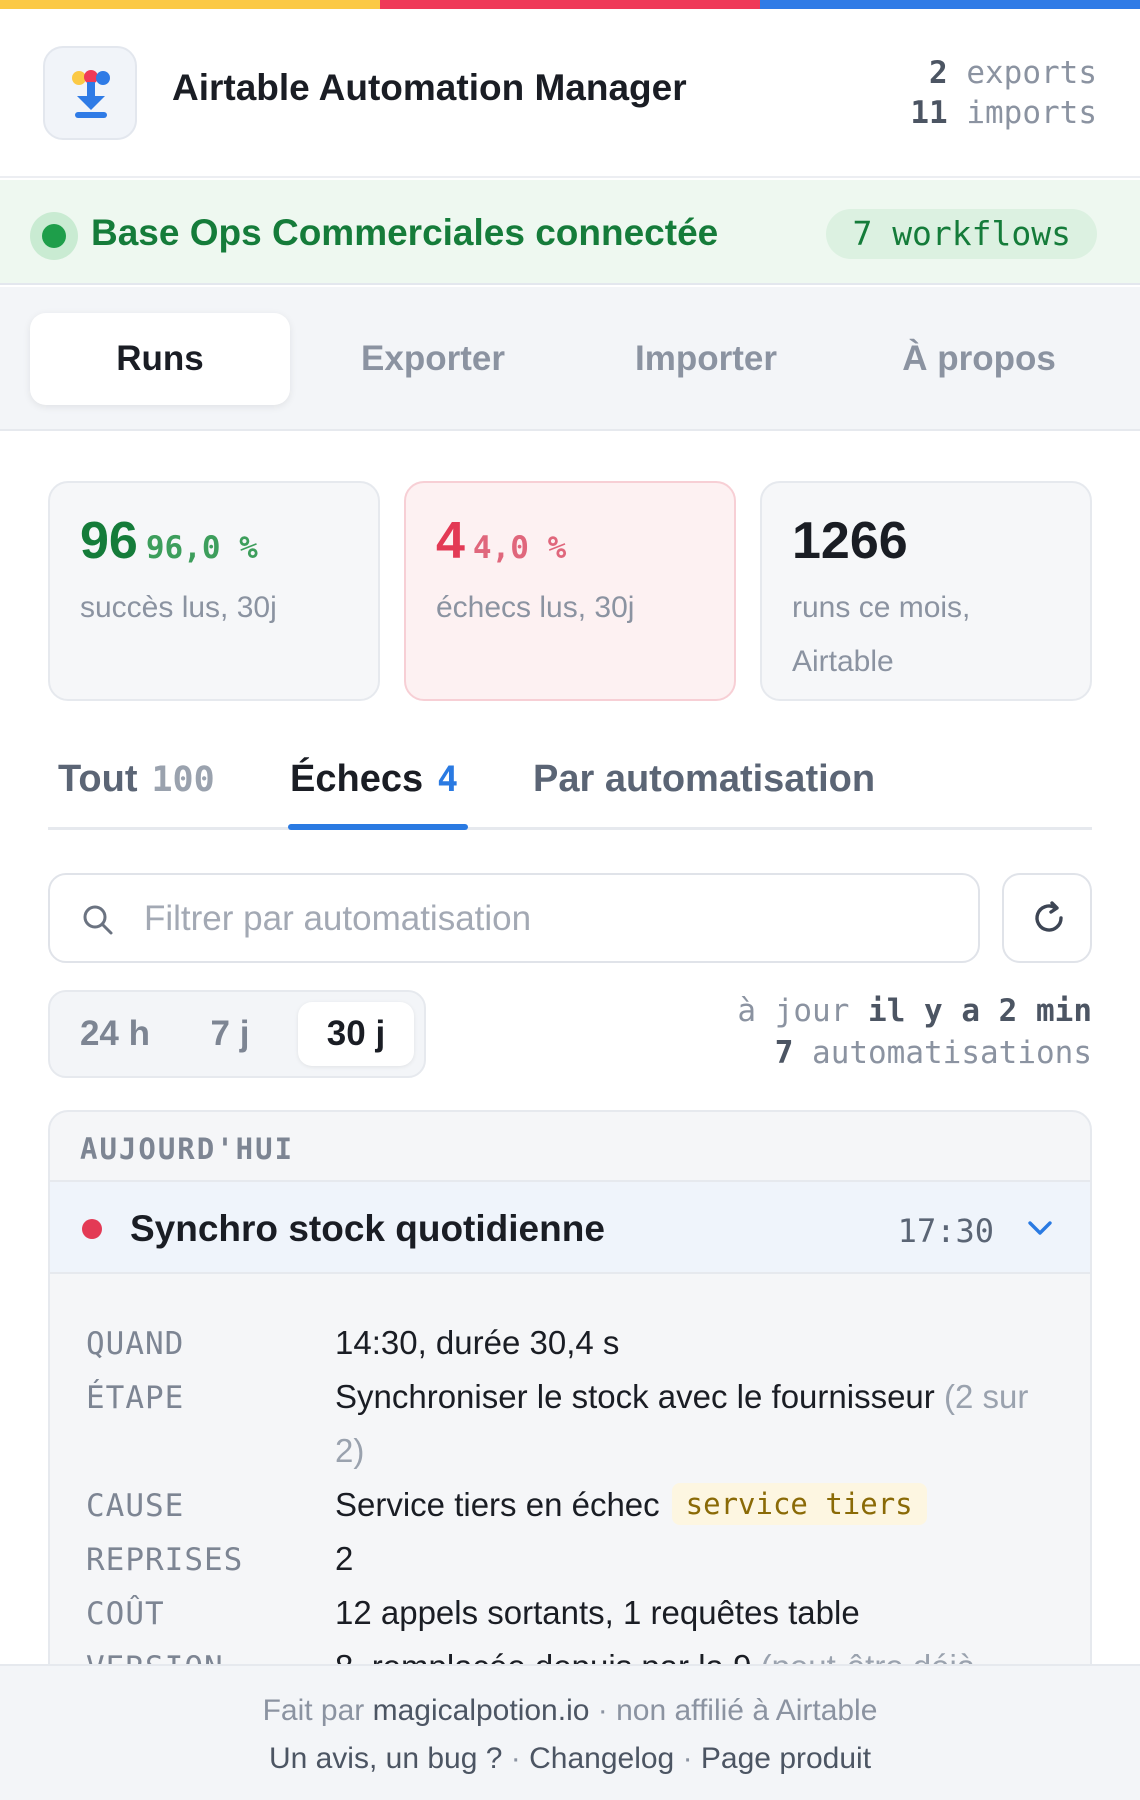 The width and height of the screenshot is (1140, 1800). Describe the element at coordinates (135, 1506) in the screenshot. I see `detail-cause-label: CAUSE` at that location.